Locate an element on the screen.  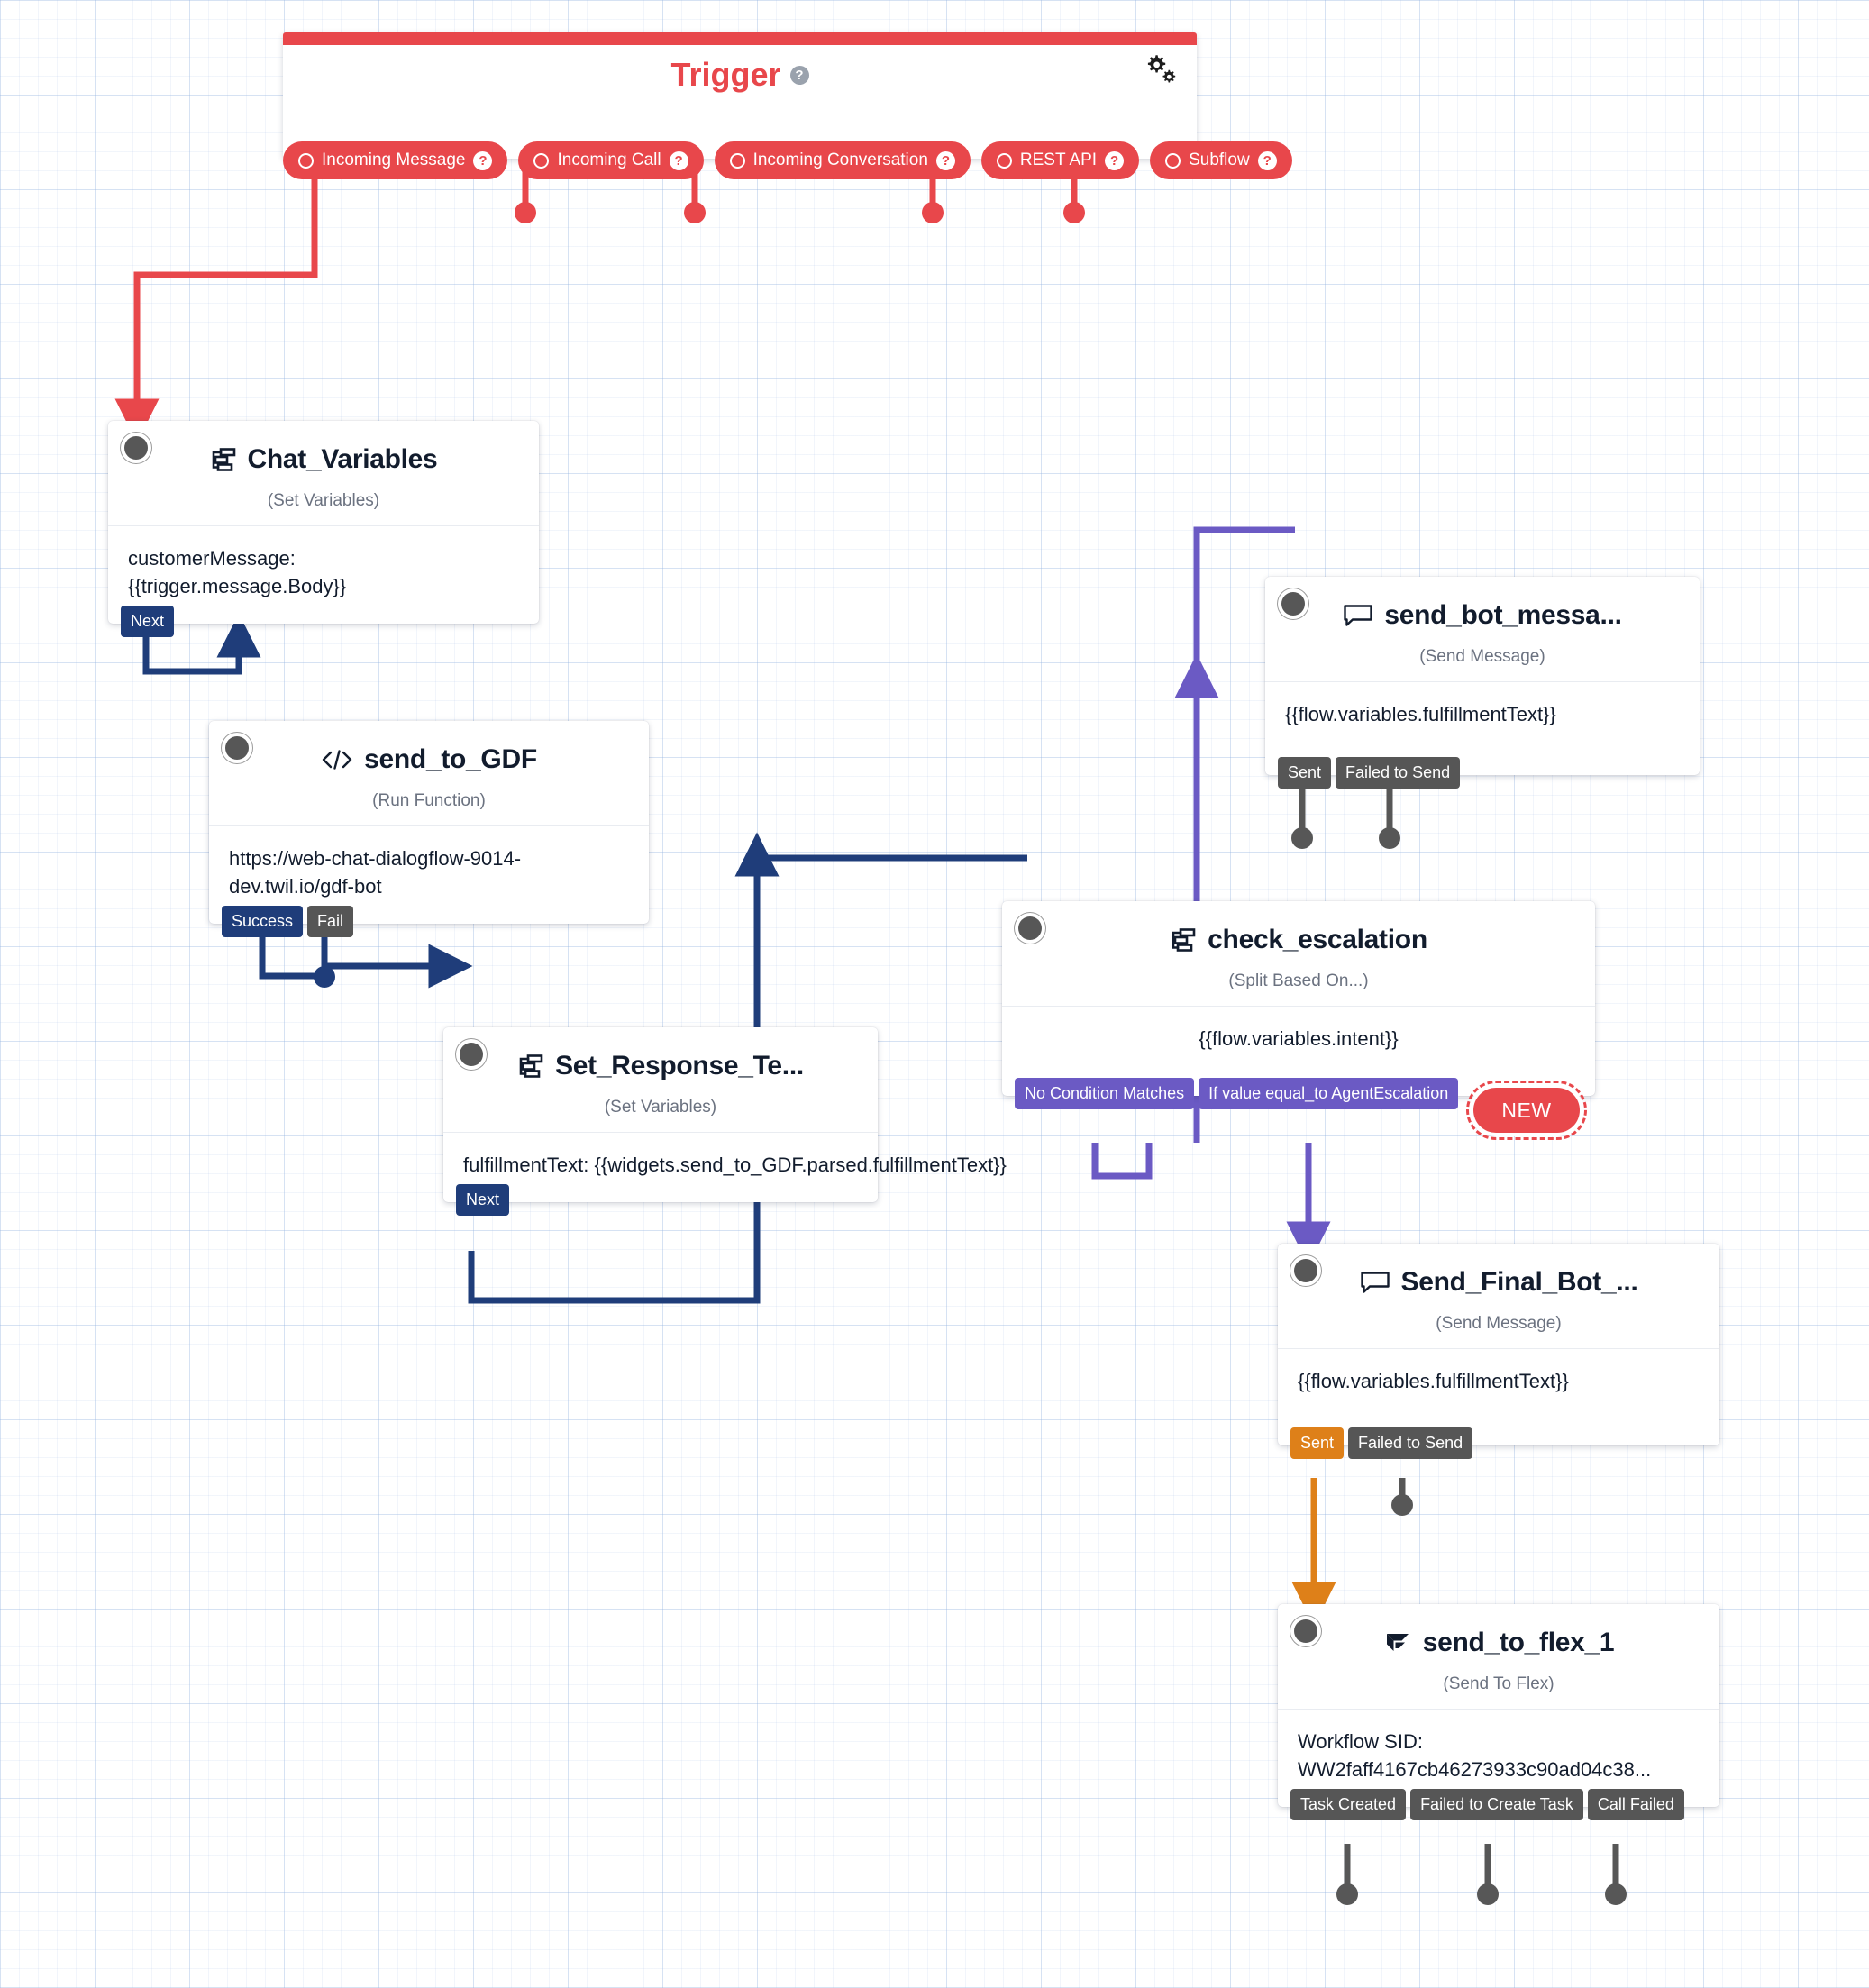
new-condition-label: NEW is located at coordinates (1527, 1110).